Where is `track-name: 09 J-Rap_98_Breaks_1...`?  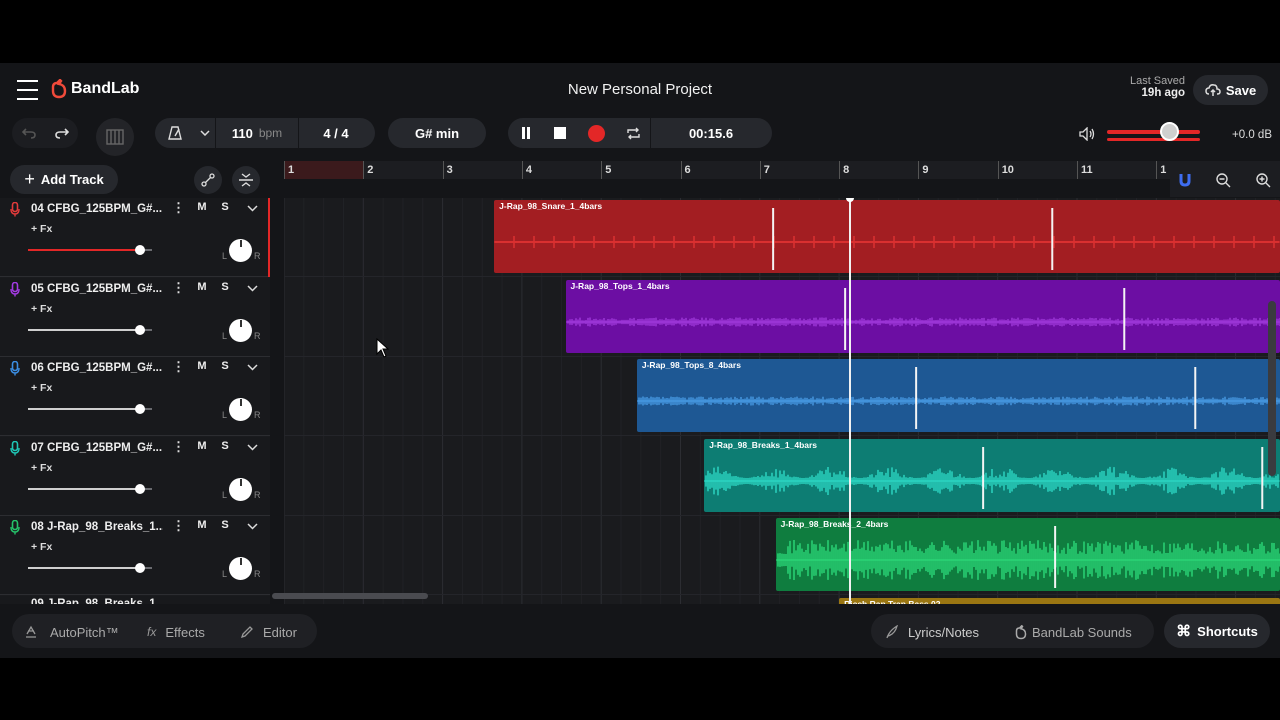
track-name: 09 J-Rap_98_Breaks_1... is located at coordinates (97, 601).